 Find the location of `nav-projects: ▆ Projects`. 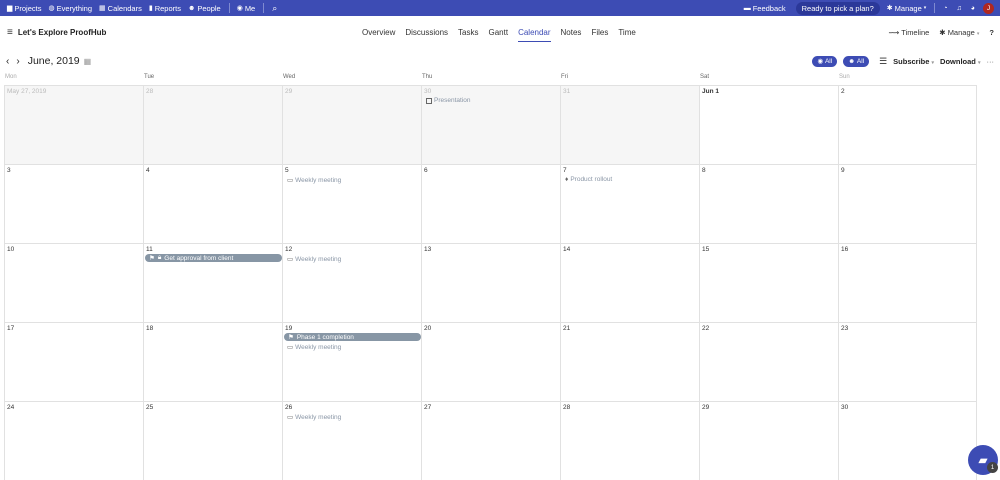

nav-projects: ▆ Projects is located at coordinates (24, 8).